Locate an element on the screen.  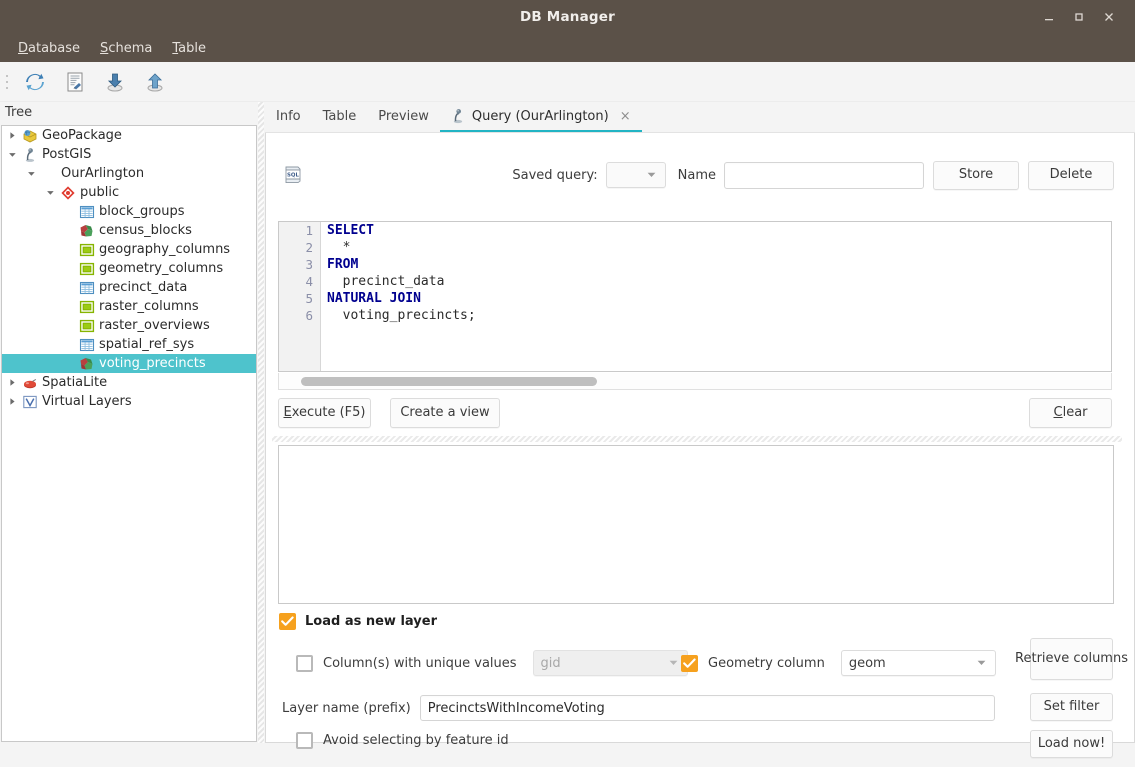
tree-item-label: precinct_data is located at coordinates (143, 287).